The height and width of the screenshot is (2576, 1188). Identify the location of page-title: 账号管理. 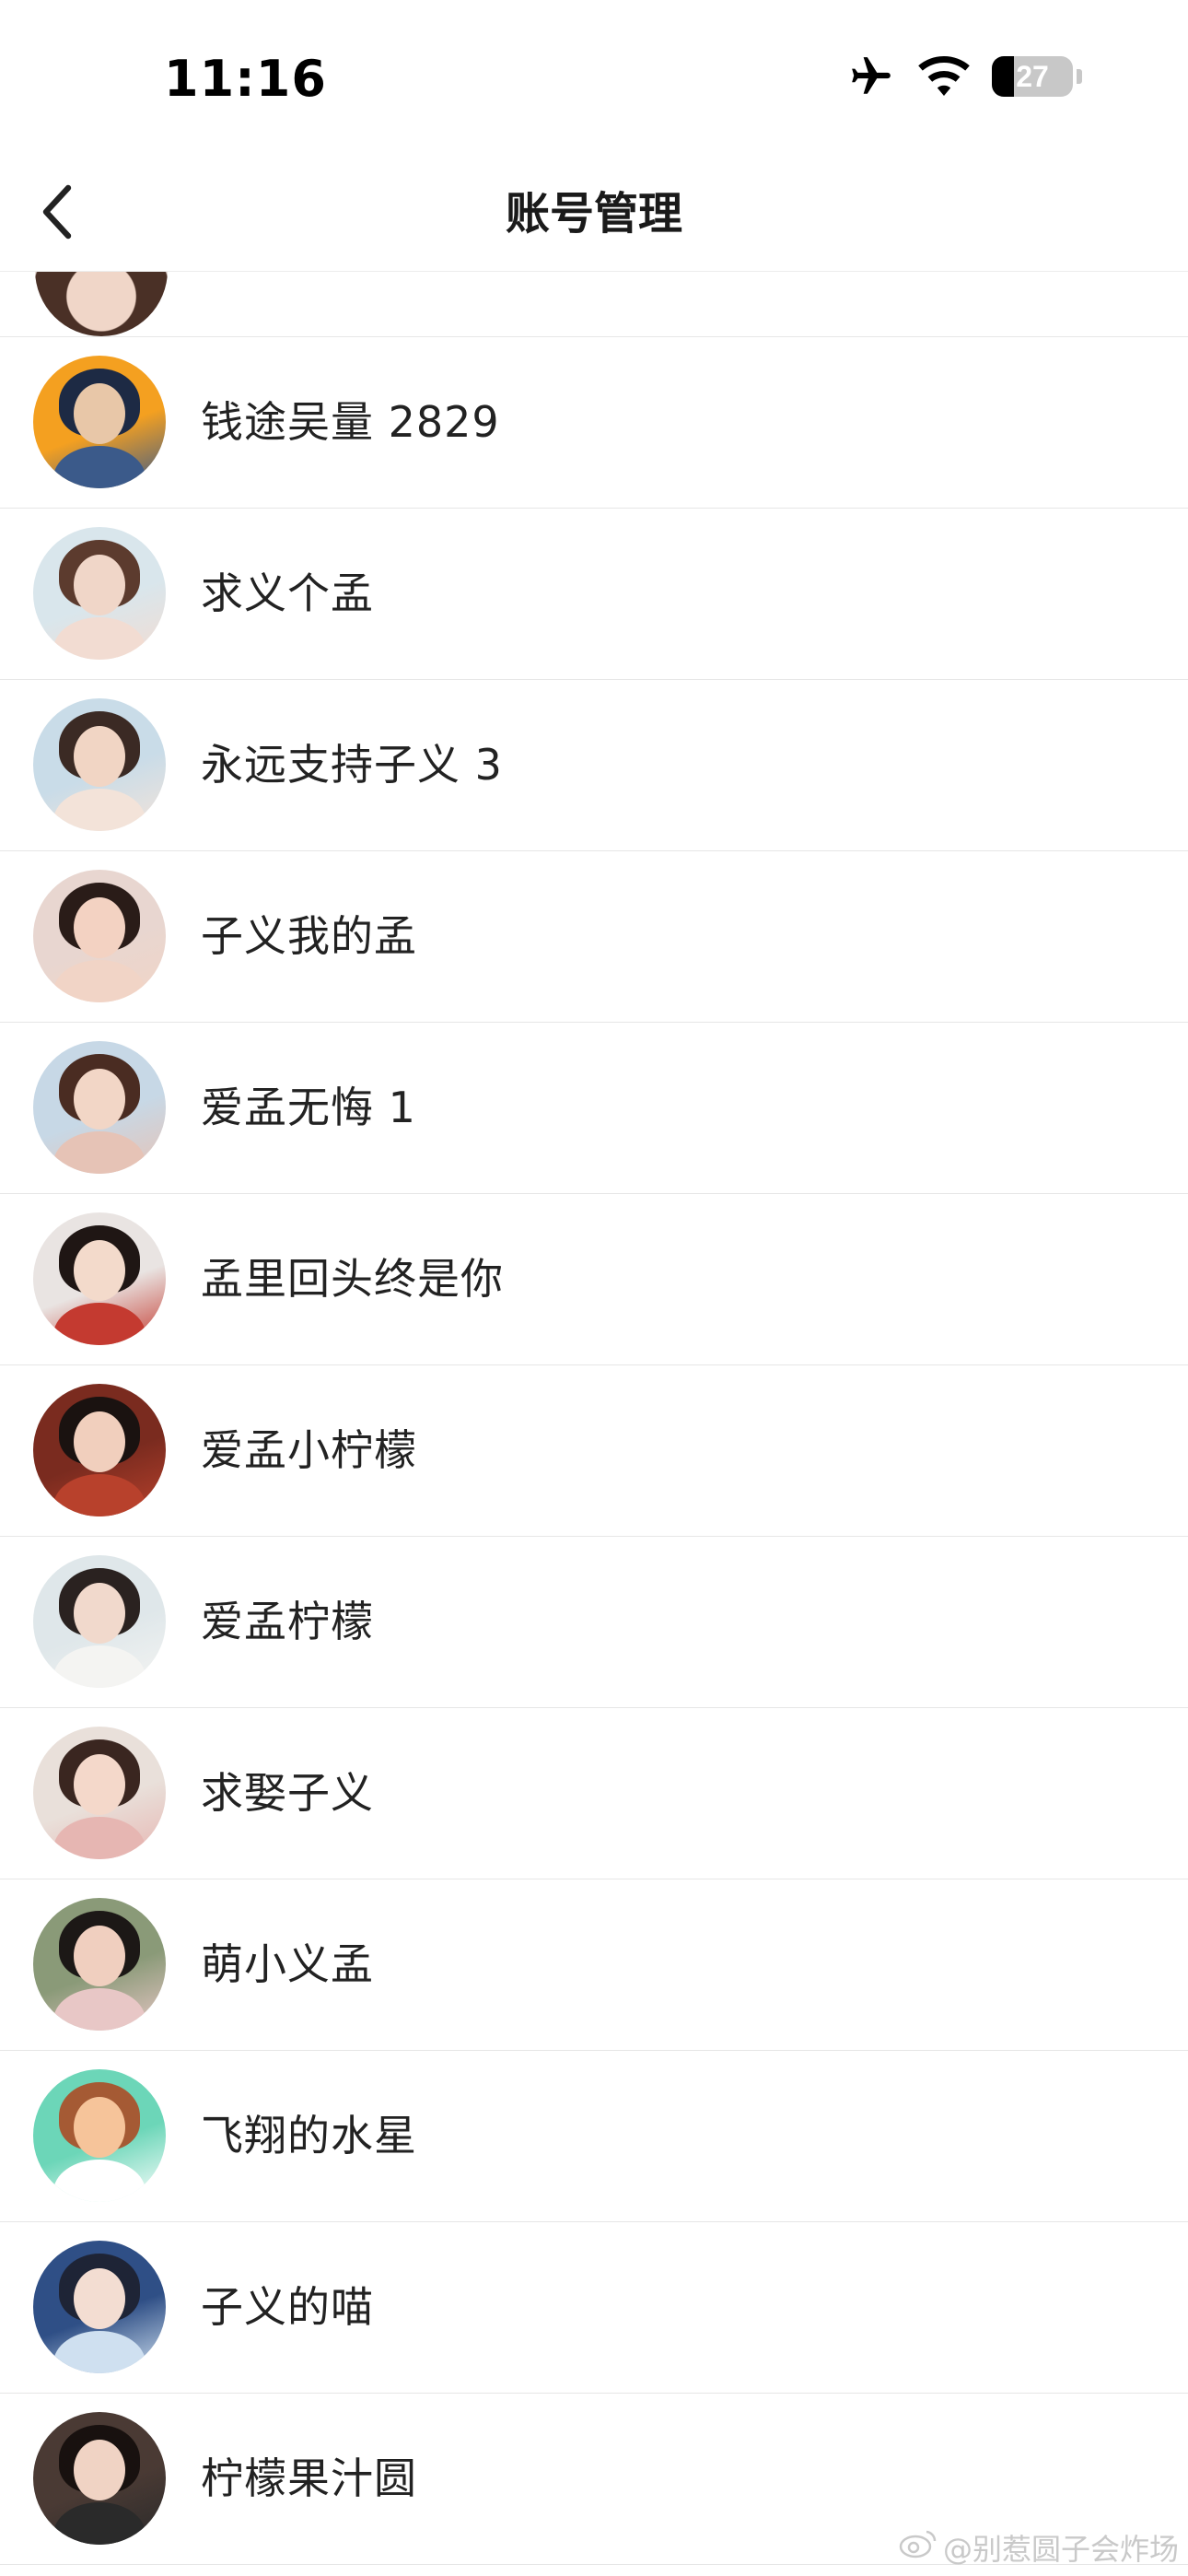
(593, 214).